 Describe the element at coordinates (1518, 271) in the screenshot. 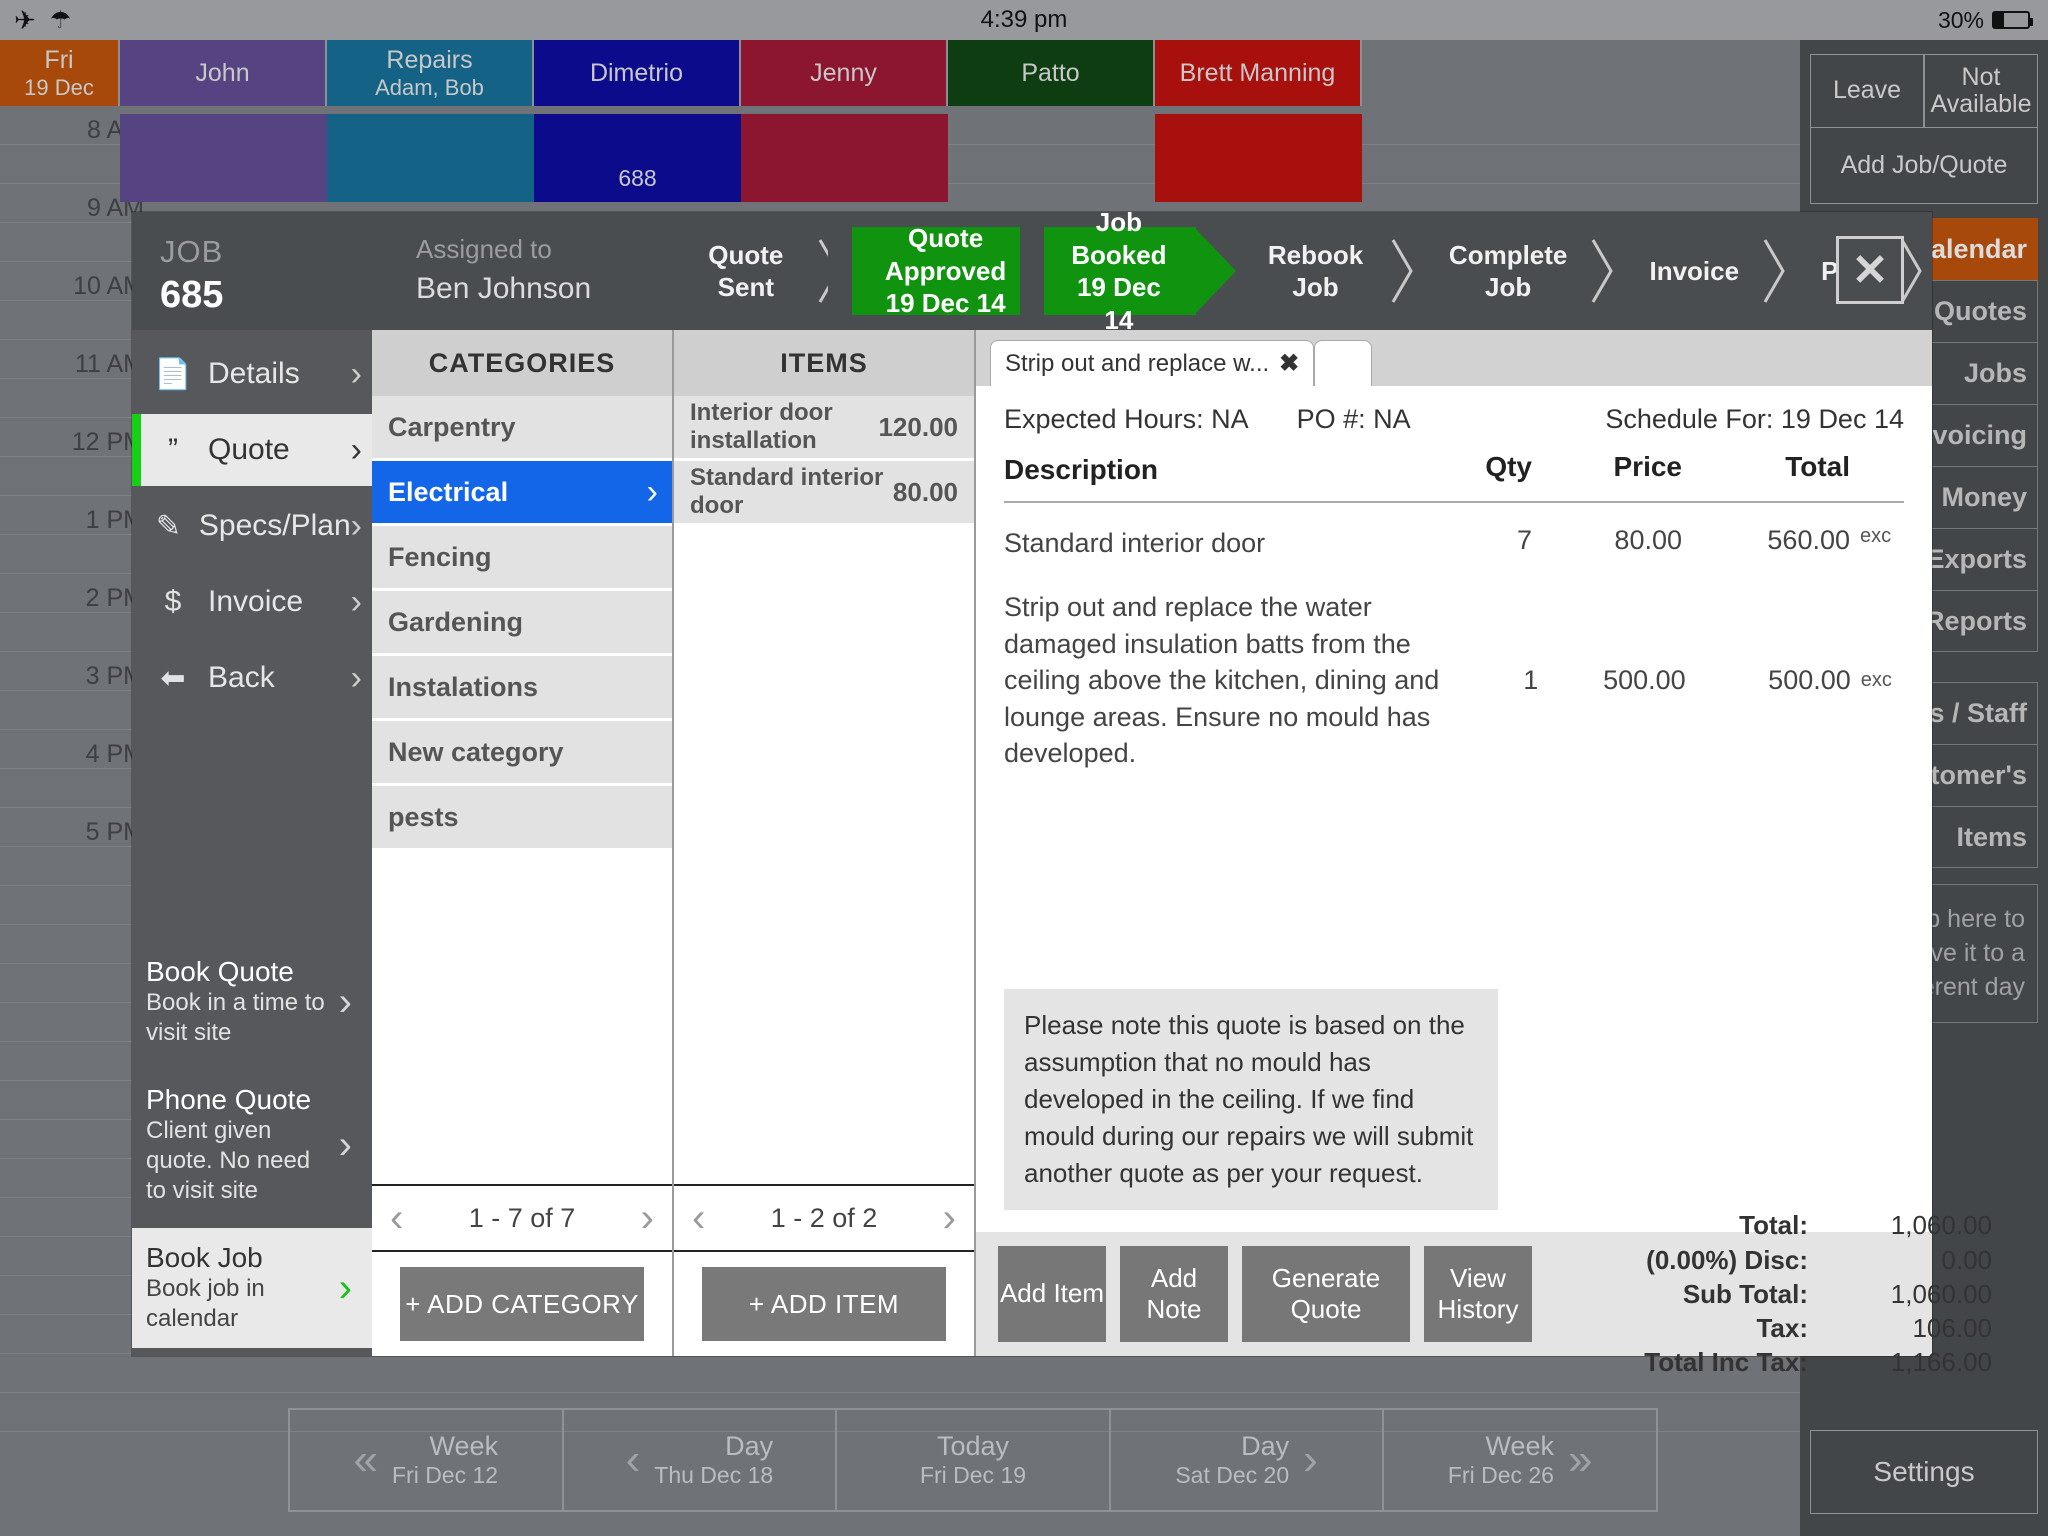

I see `pipeline-step-complete-job: Complete Job` at that location.